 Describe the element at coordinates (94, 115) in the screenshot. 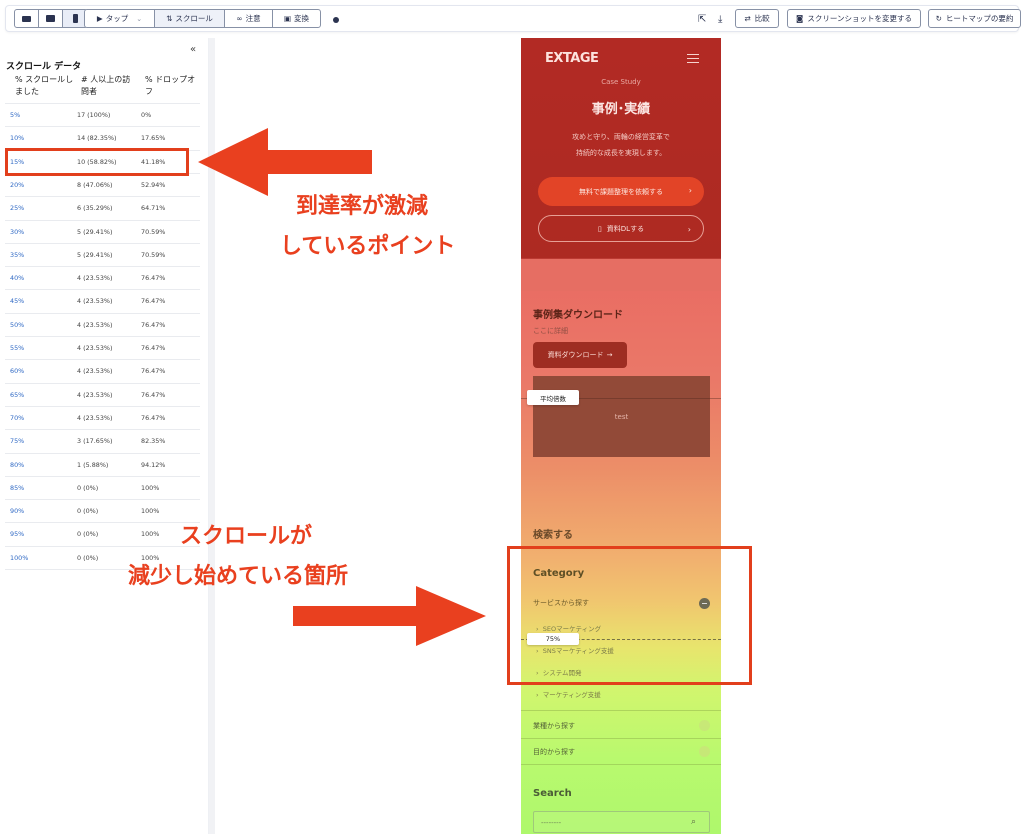

I see `visitors-cell: 17 (100%)` at that location.